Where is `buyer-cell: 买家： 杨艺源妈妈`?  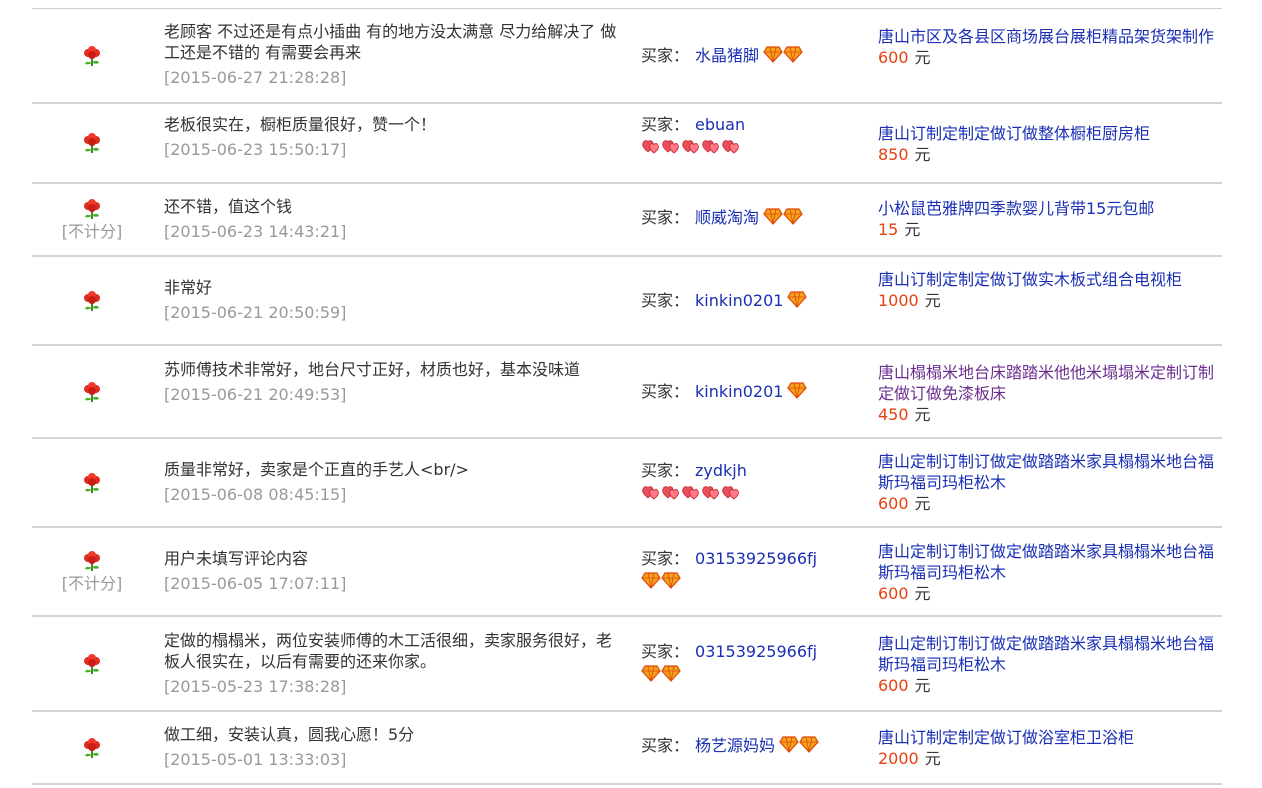
buyer-cell: 买家： 杨艺源妈妈 is located at coordinates (746, 745).